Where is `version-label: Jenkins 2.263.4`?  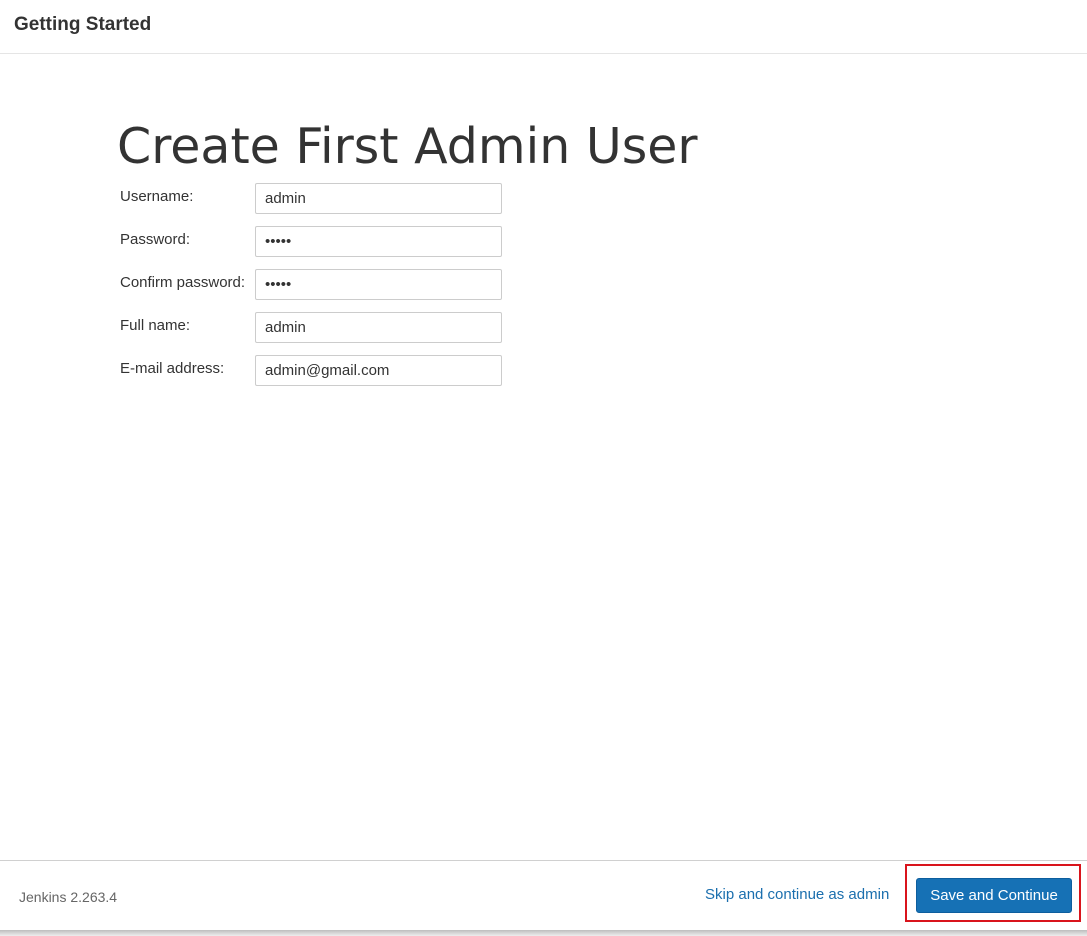 version-label: Jenkins 2.263.4 is located at coordinates (68, 897).